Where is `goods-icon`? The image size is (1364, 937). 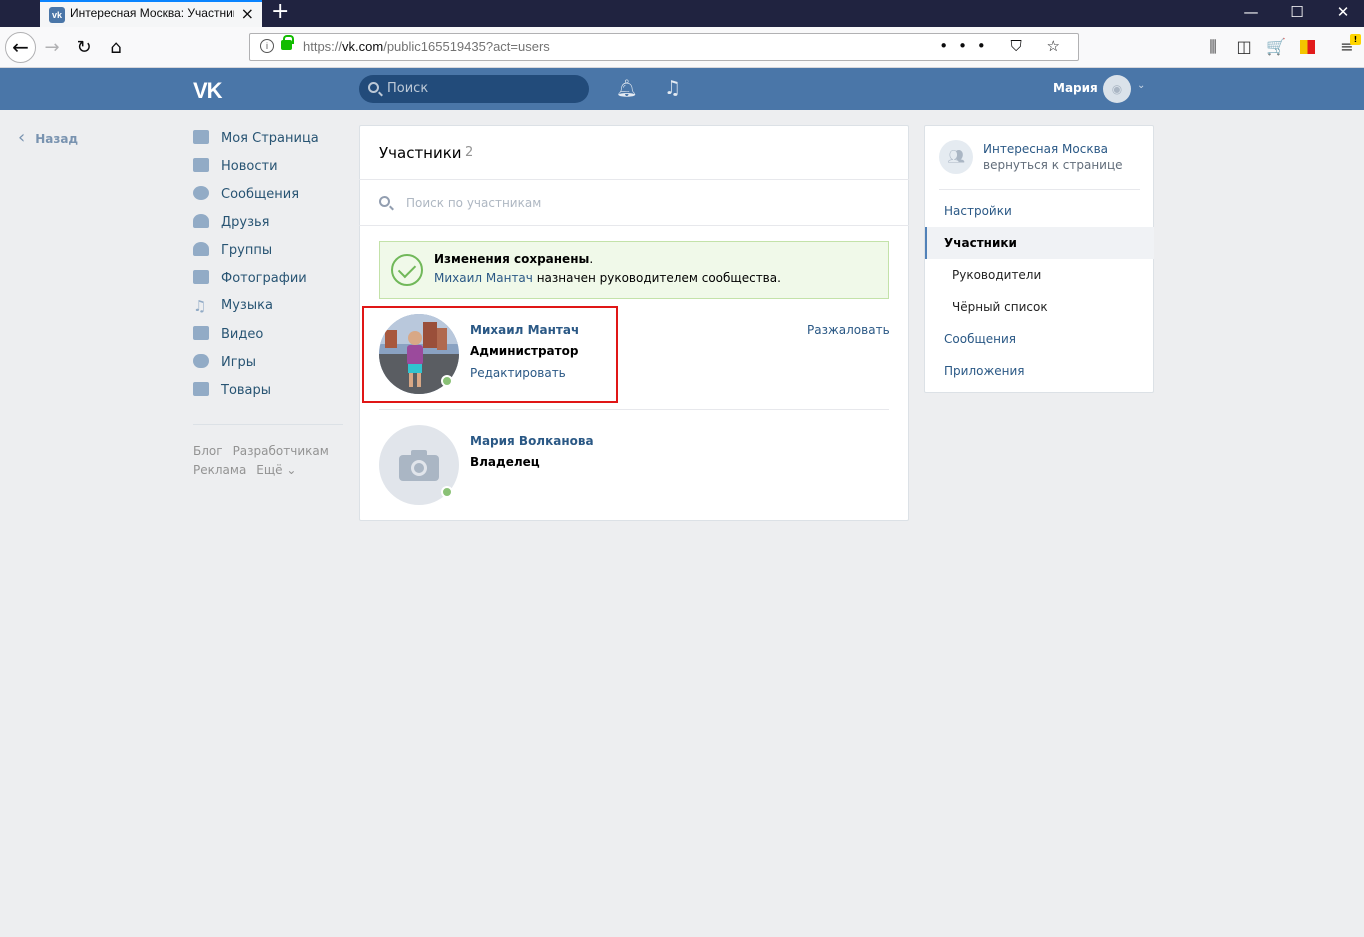 goods-icon is located at coordinates (201, 389).